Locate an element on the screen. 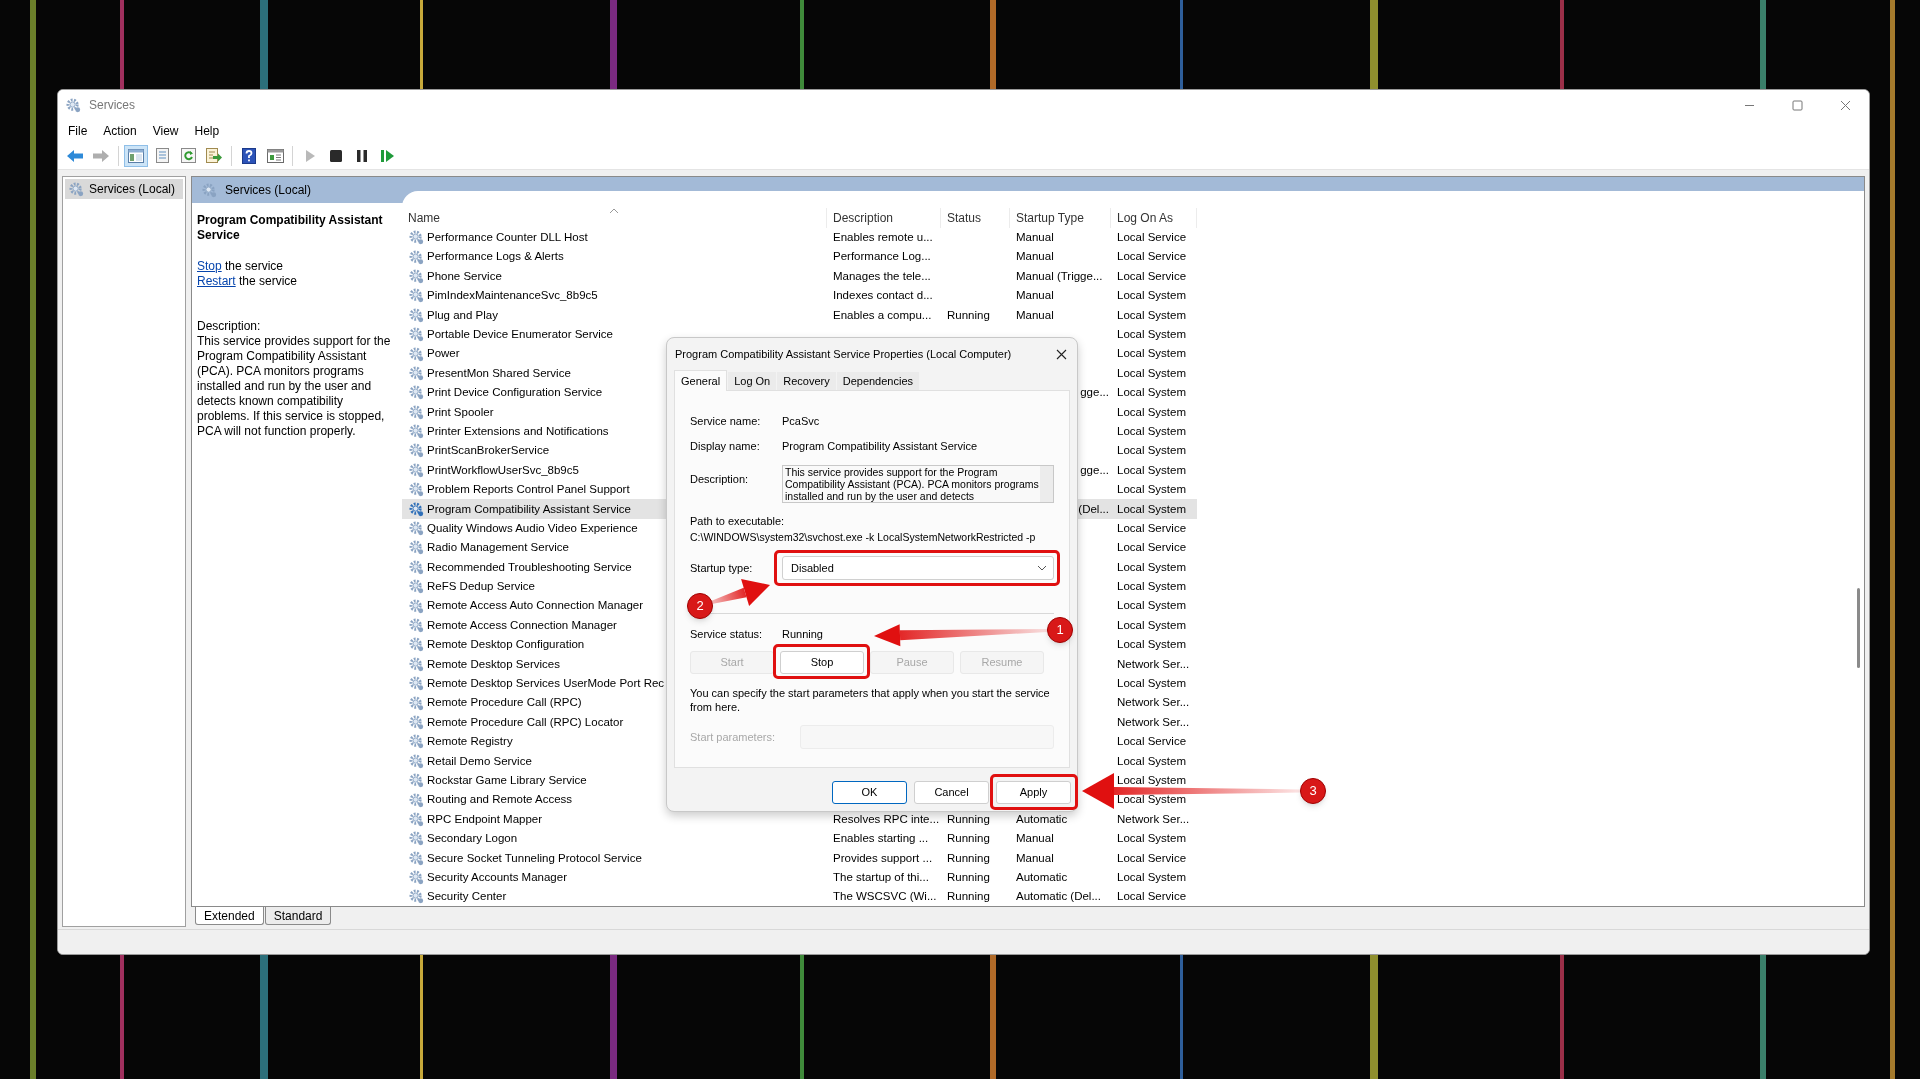 This screenshot has width=1920, height=1079. hint-text: You can specify the start parameters that apply when you start the service from here. is located at coordinates (870, 700).